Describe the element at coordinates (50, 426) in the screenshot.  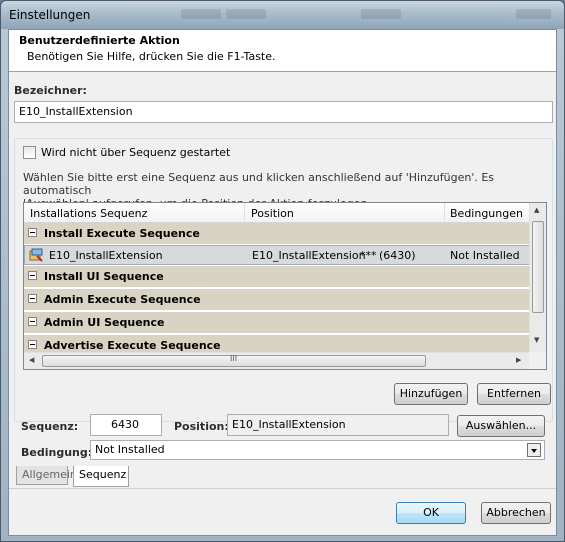
I see `sequence-label: Sequenz:` at that location.